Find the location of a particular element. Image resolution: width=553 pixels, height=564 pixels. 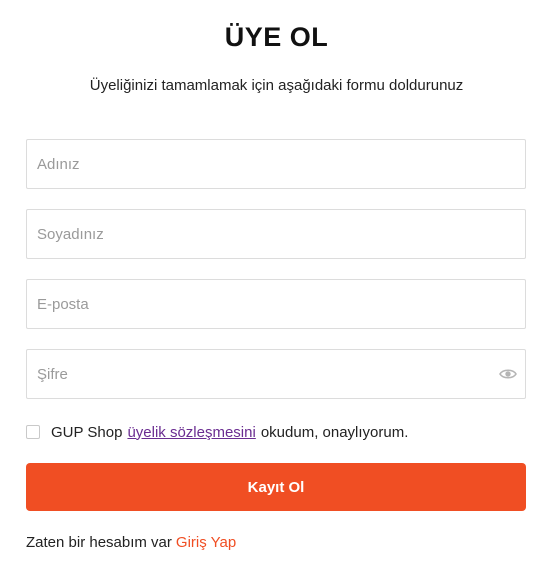

first-name-input is located at coordinates (276, 164).